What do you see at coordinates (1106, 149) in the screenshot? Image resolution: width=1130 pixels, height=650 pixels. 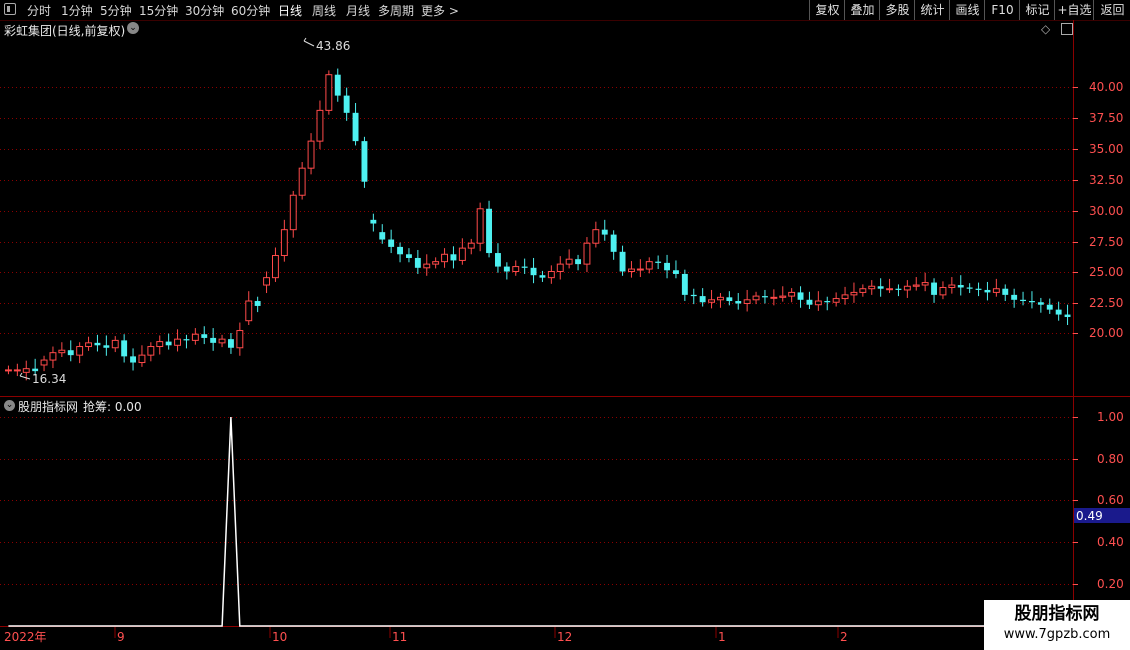 I see `price-tick-label: 35.00` at bounding box center [1106, 149].